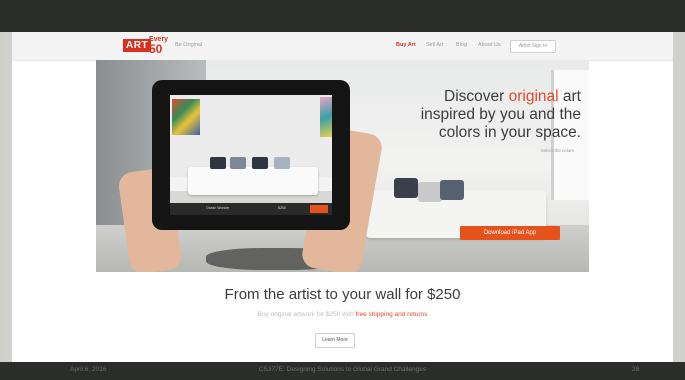 The image size is (685, 380). Describe the element at coordinates (335, 340) in the screenshot. I see `learn-more-button: Learn More` at that location.